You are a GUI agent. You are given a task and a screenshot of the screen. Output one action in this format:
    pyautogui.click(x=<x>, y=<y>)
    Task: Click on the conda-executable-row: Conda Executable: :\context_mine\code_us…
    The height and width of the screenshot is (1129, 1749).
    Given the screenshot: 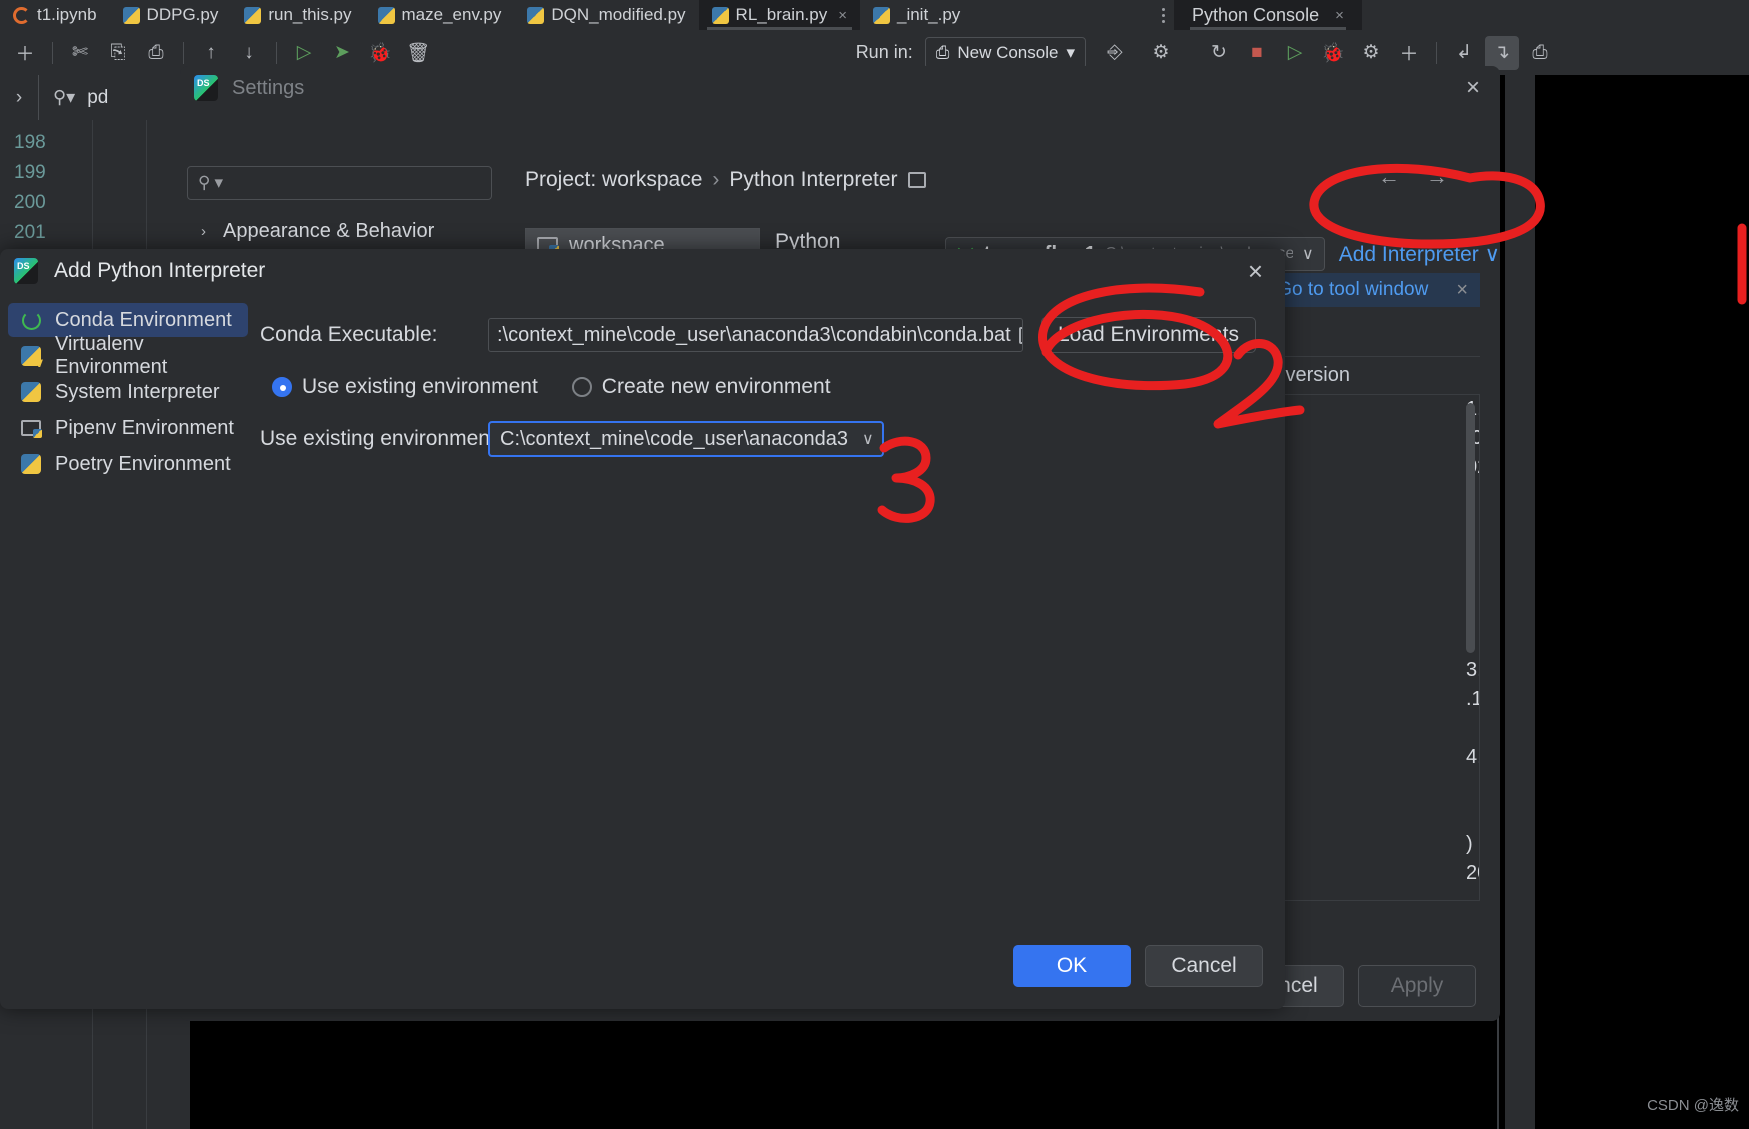 What is the action you would take?
    pyautogui.click(x=762, y=335)
    